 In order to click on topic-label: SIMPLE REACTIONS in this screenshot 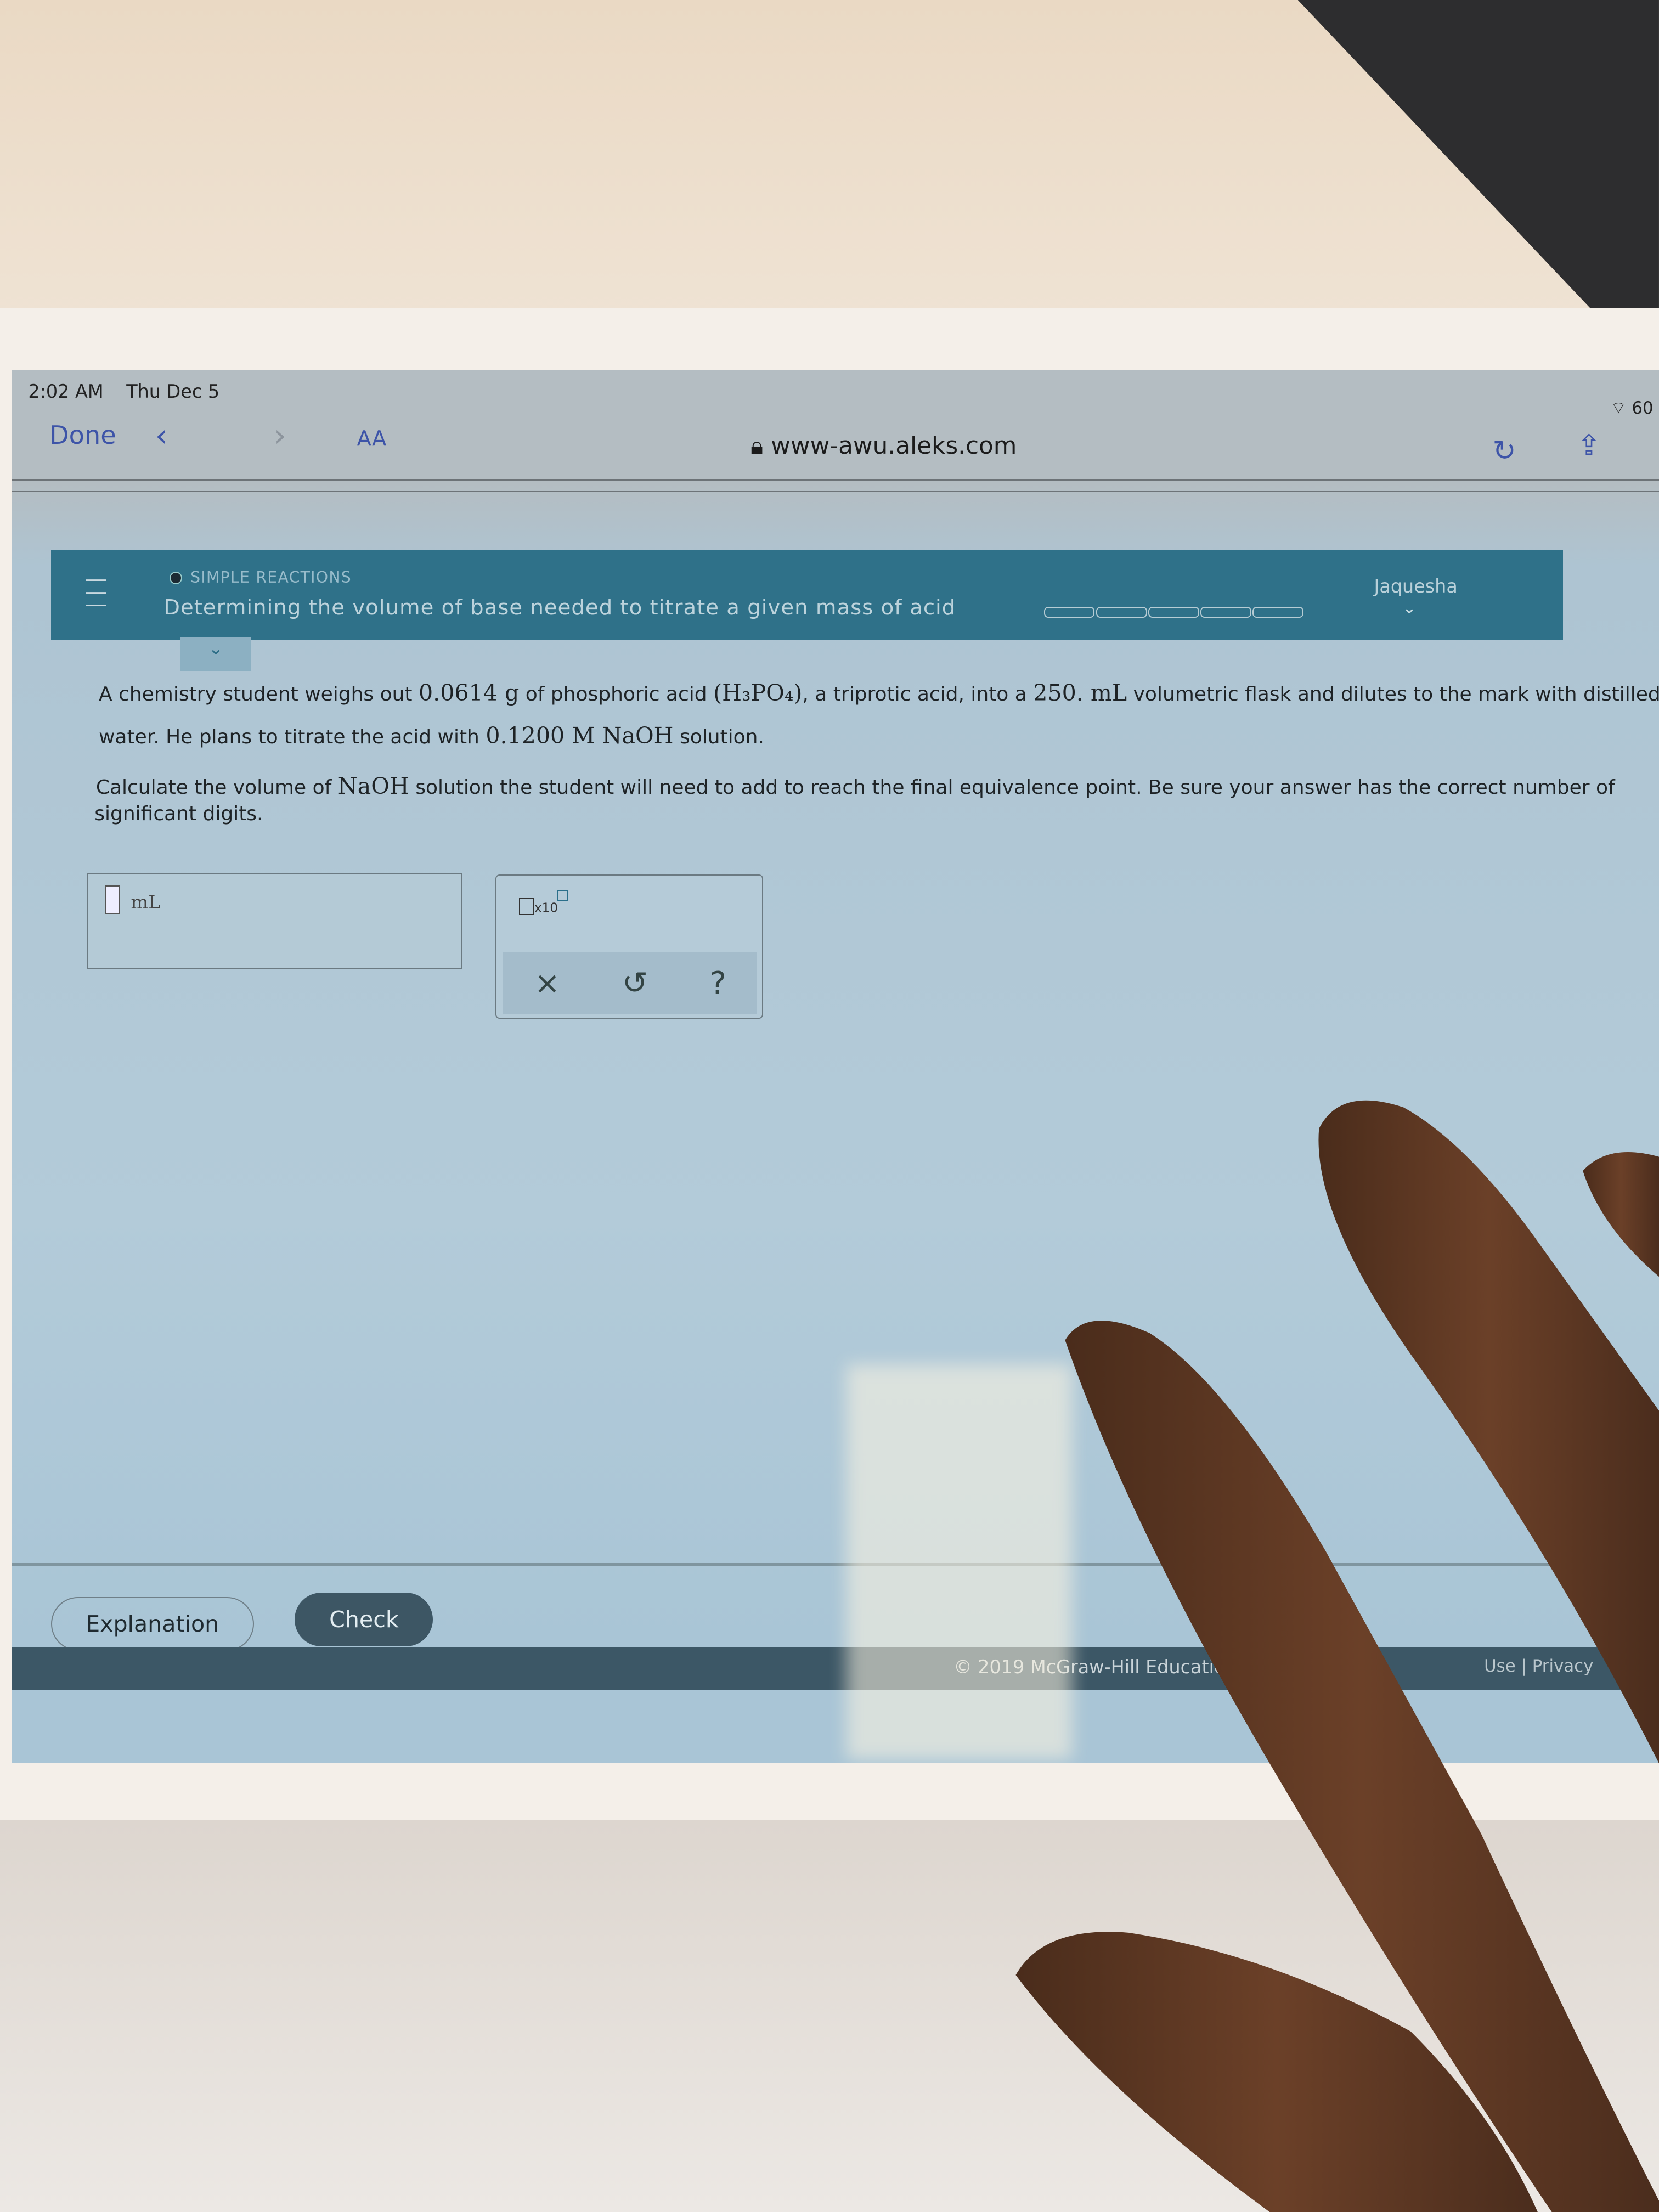, I will do `click(260, 577)`.